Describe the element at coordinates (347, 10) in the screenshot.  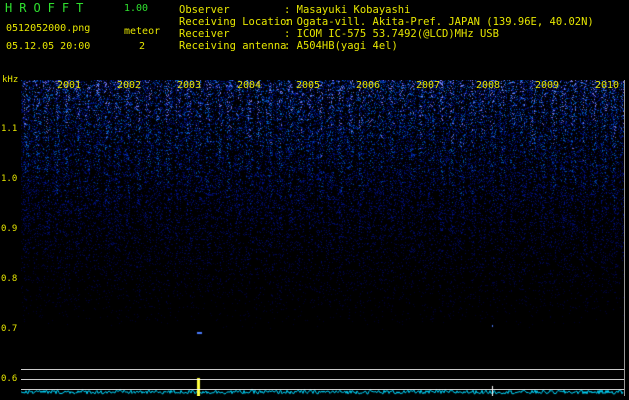
I see `observer-value: : Masayuki Kobayashi` at that location.